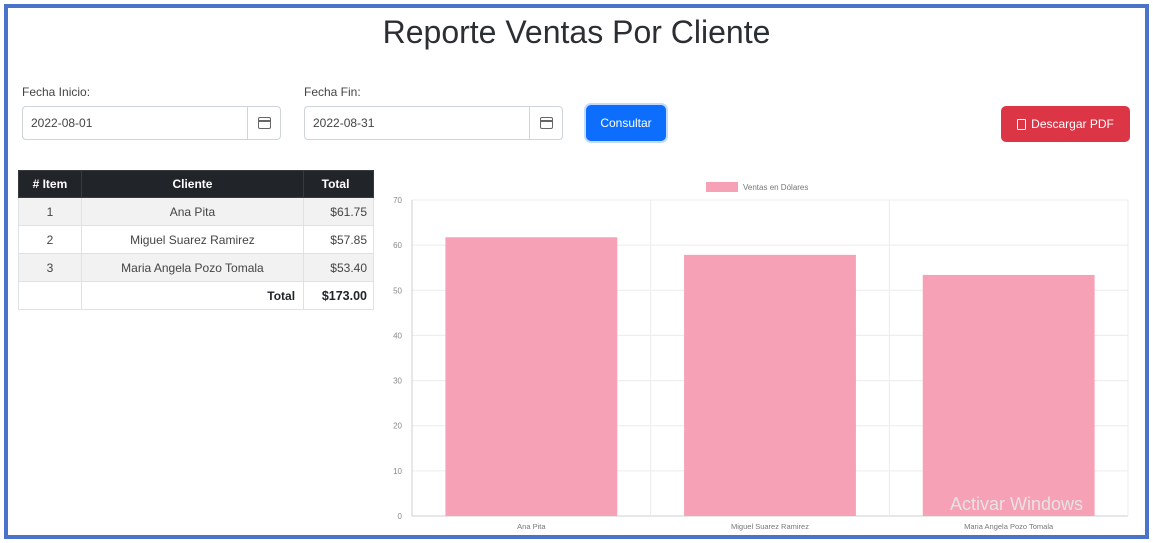 The height and width of the screenshot is (543, 1153). I want to click on legend-swatch, so click(722, 187).